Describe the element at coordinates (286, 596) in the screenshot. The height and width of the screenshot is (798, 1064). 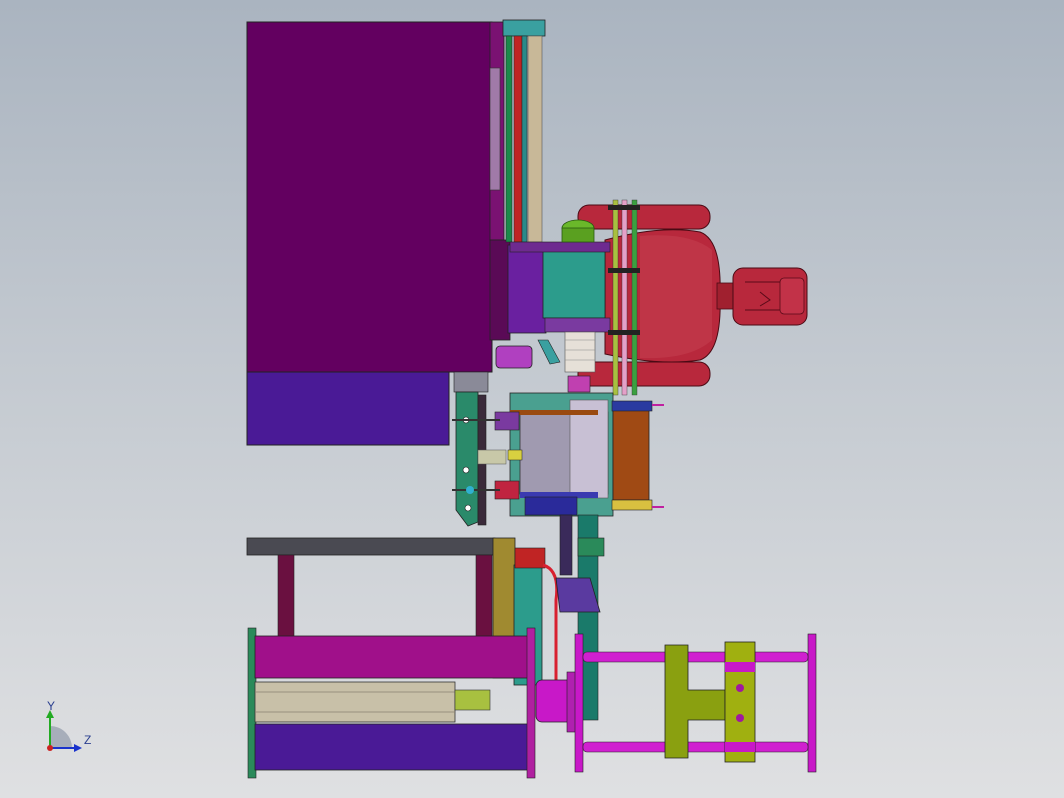
I see `table-leg-left` at that location.